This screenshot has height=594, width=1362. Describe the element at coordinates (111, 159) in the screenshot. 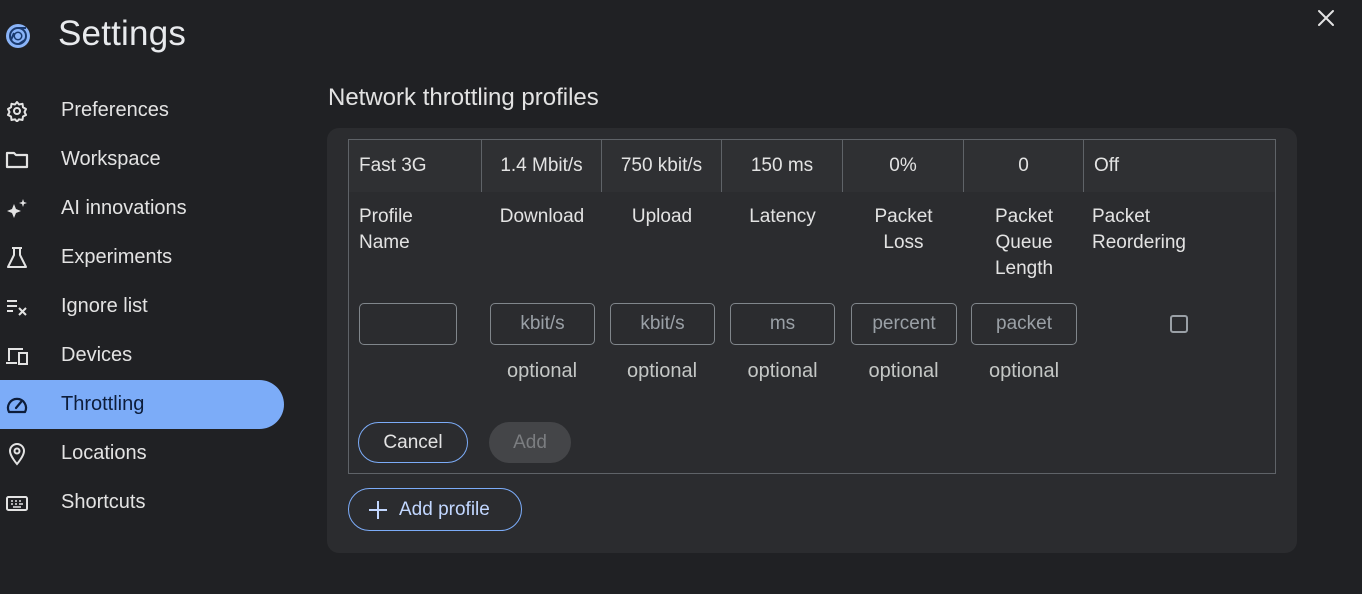

I see `sidebar-item-label: Workspace` at that location.